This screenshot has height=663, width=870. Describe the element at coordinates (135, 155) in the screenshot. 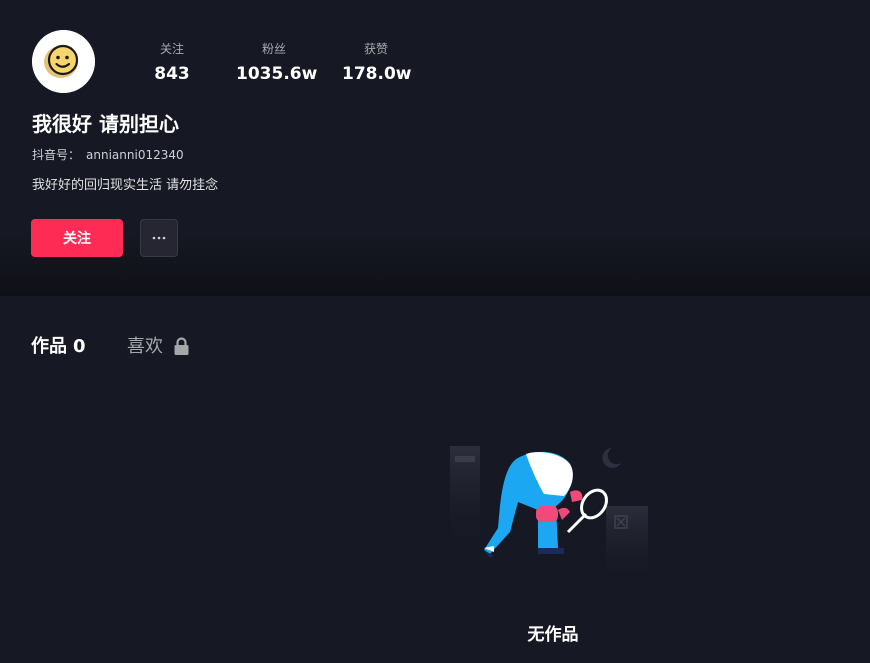

I see `douyin-id-value: annianni012340` at that location.